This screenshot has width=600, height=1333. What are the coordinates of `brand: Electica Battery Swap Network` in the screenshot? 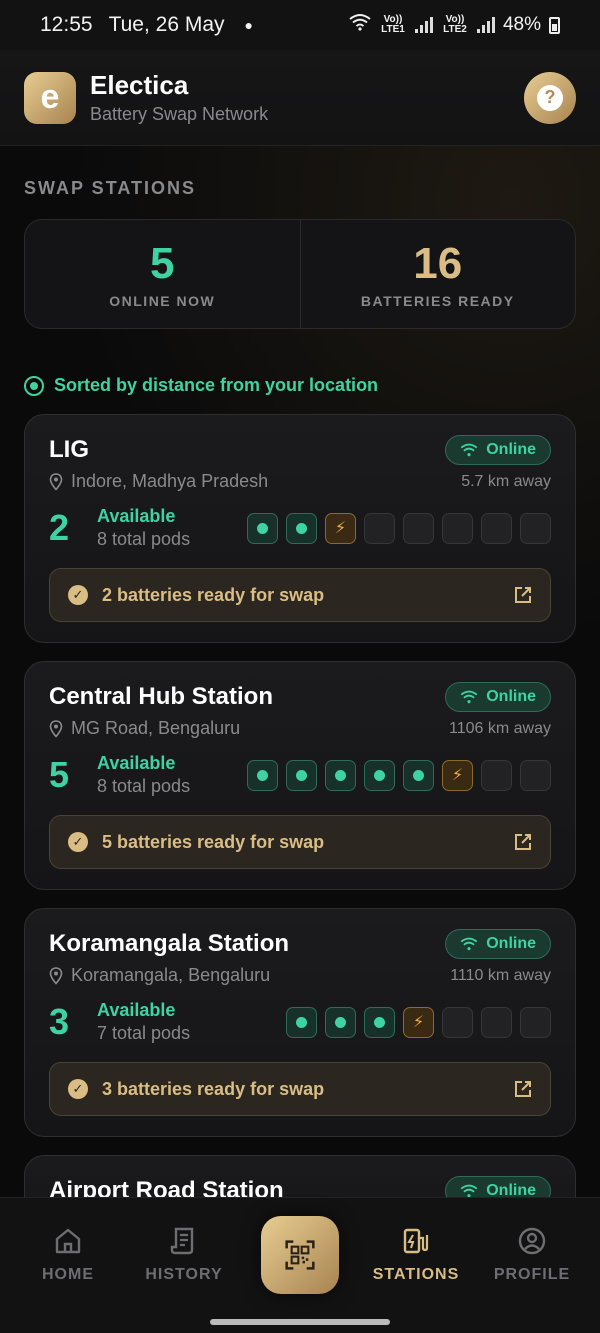 It's located at (179, 97).